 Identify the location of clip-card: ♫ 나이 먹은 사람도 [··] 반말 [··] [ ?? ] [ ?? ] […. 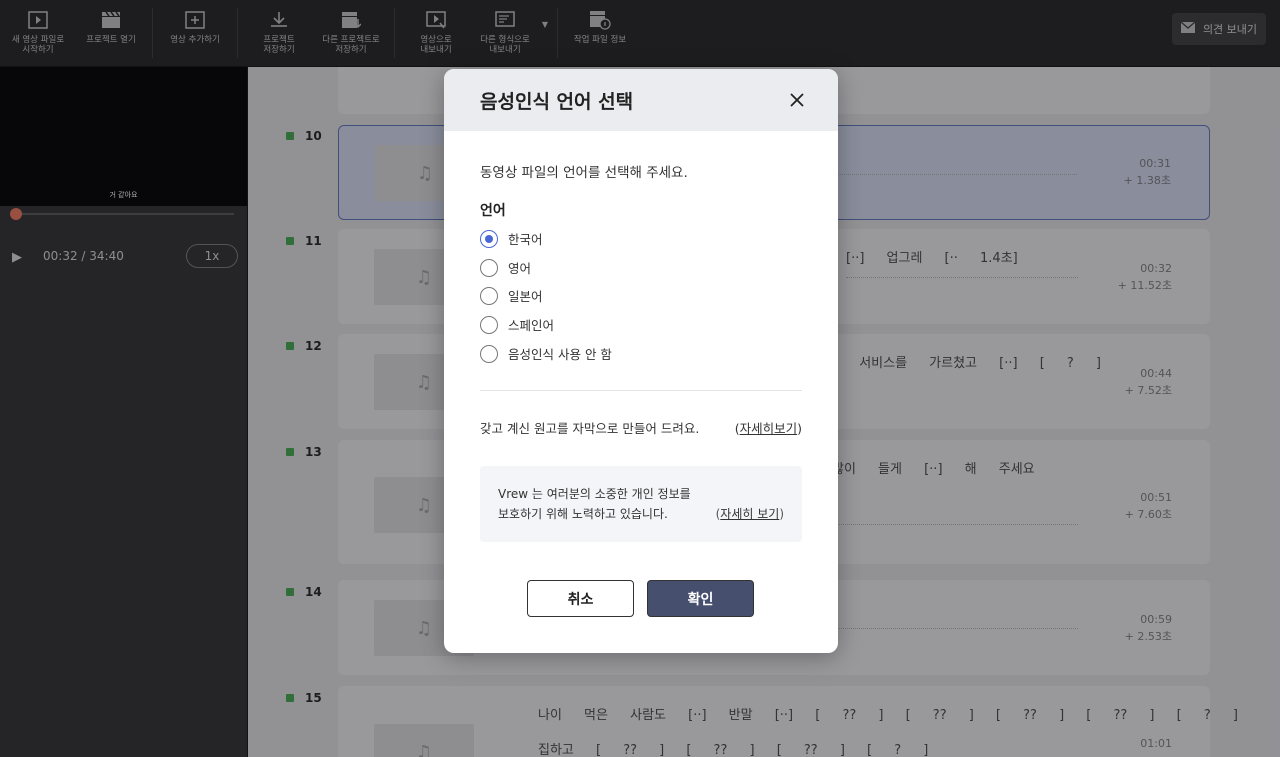
(788, 721).